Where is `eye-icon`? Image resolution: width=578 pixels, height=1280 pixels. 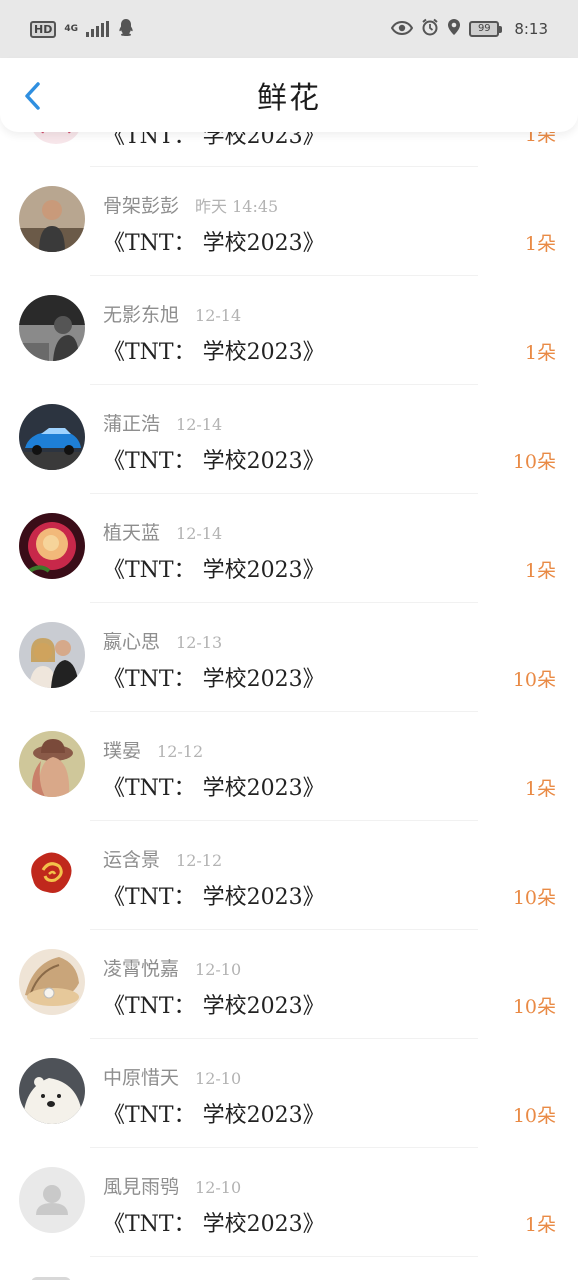
eye-icon is located at coordinates (402, 29).